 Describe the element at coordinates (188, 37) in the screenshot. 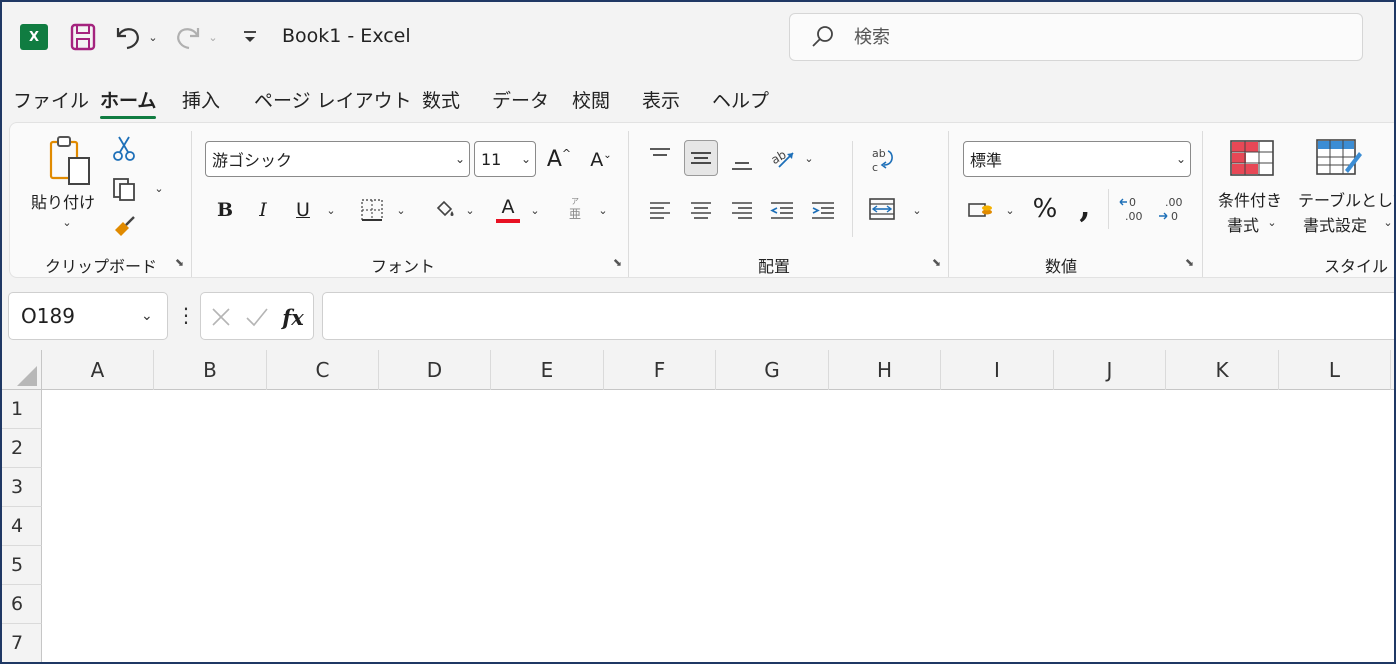

I see `redo-icon` at that location.